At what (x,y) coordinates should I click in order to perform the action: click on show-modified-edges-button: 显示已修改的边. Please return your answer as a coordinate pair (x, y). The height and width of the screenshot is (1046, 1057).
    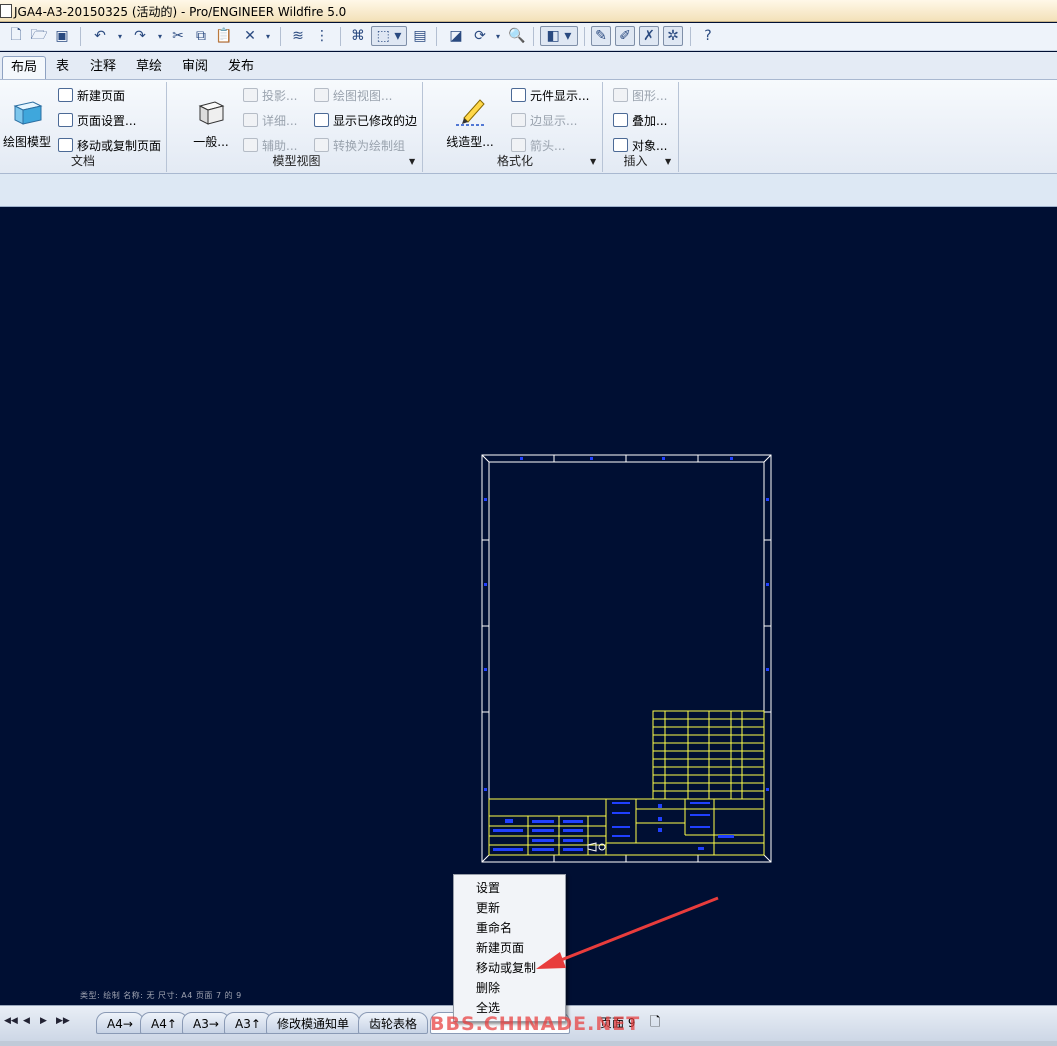
    Looking at the image, I should click on (365, 120).